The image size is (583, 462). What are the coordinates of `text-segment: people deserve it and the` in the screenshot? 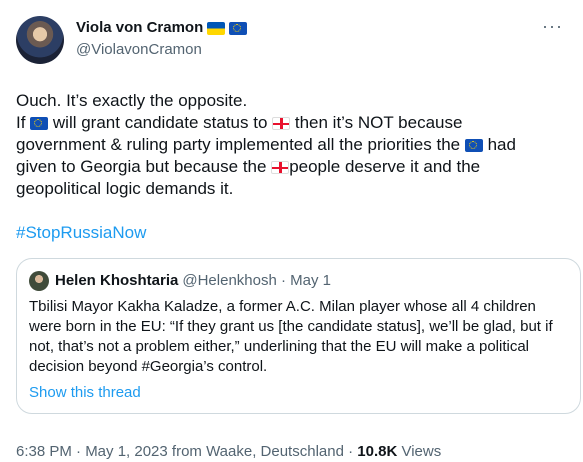 It's located at (385, 166).